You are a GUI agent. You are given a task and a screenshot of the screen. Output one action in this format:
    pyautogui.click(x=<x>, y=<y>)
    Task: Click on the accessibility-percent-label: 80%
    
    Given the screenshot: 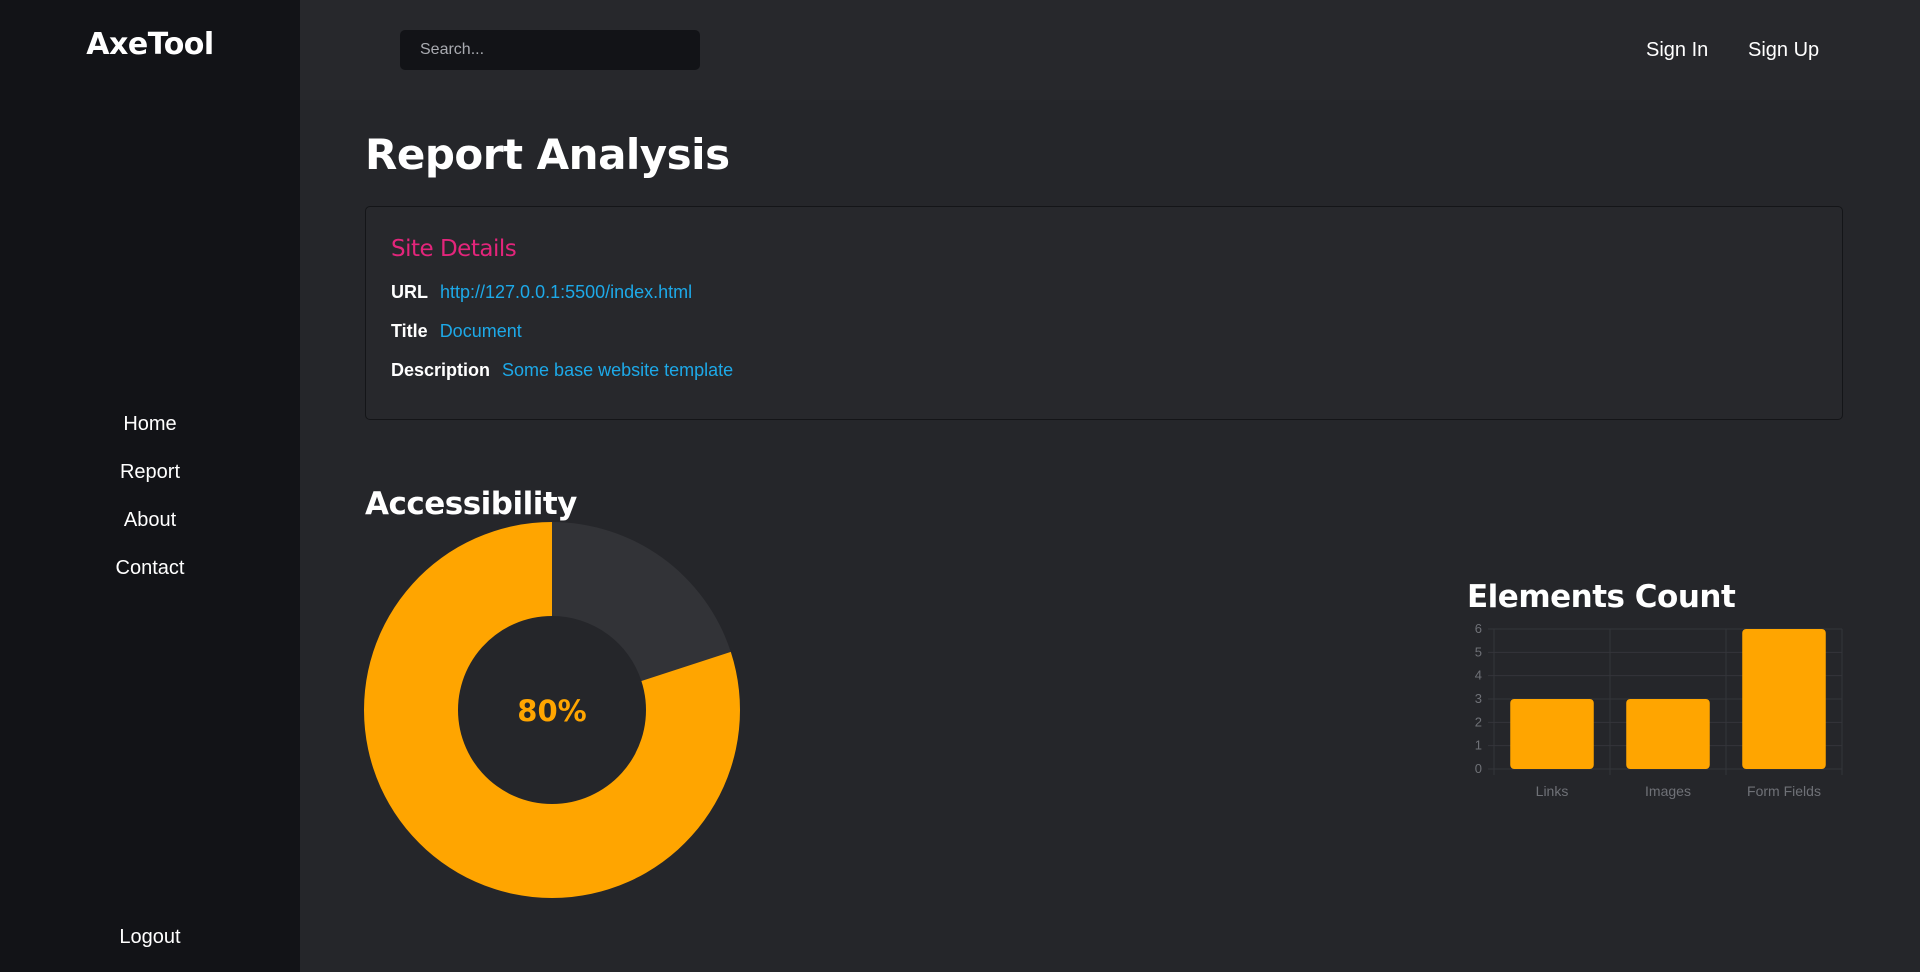 What is the action you would take?
    pyautogui.click(x=551, y=711)
    